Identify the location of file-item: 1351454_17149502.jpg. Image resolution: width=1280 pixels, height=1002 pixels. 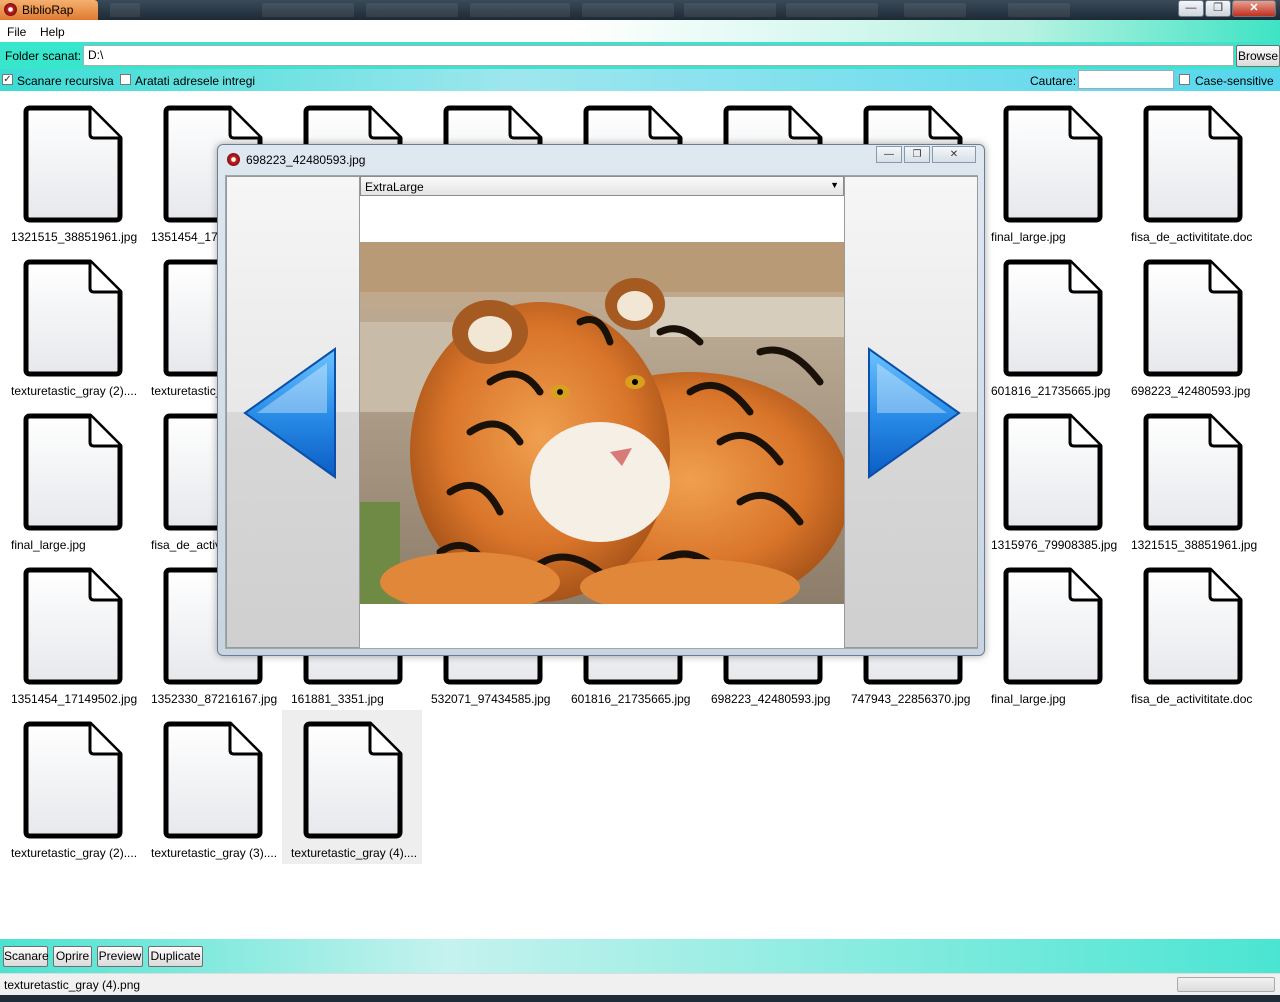
(72, 633).